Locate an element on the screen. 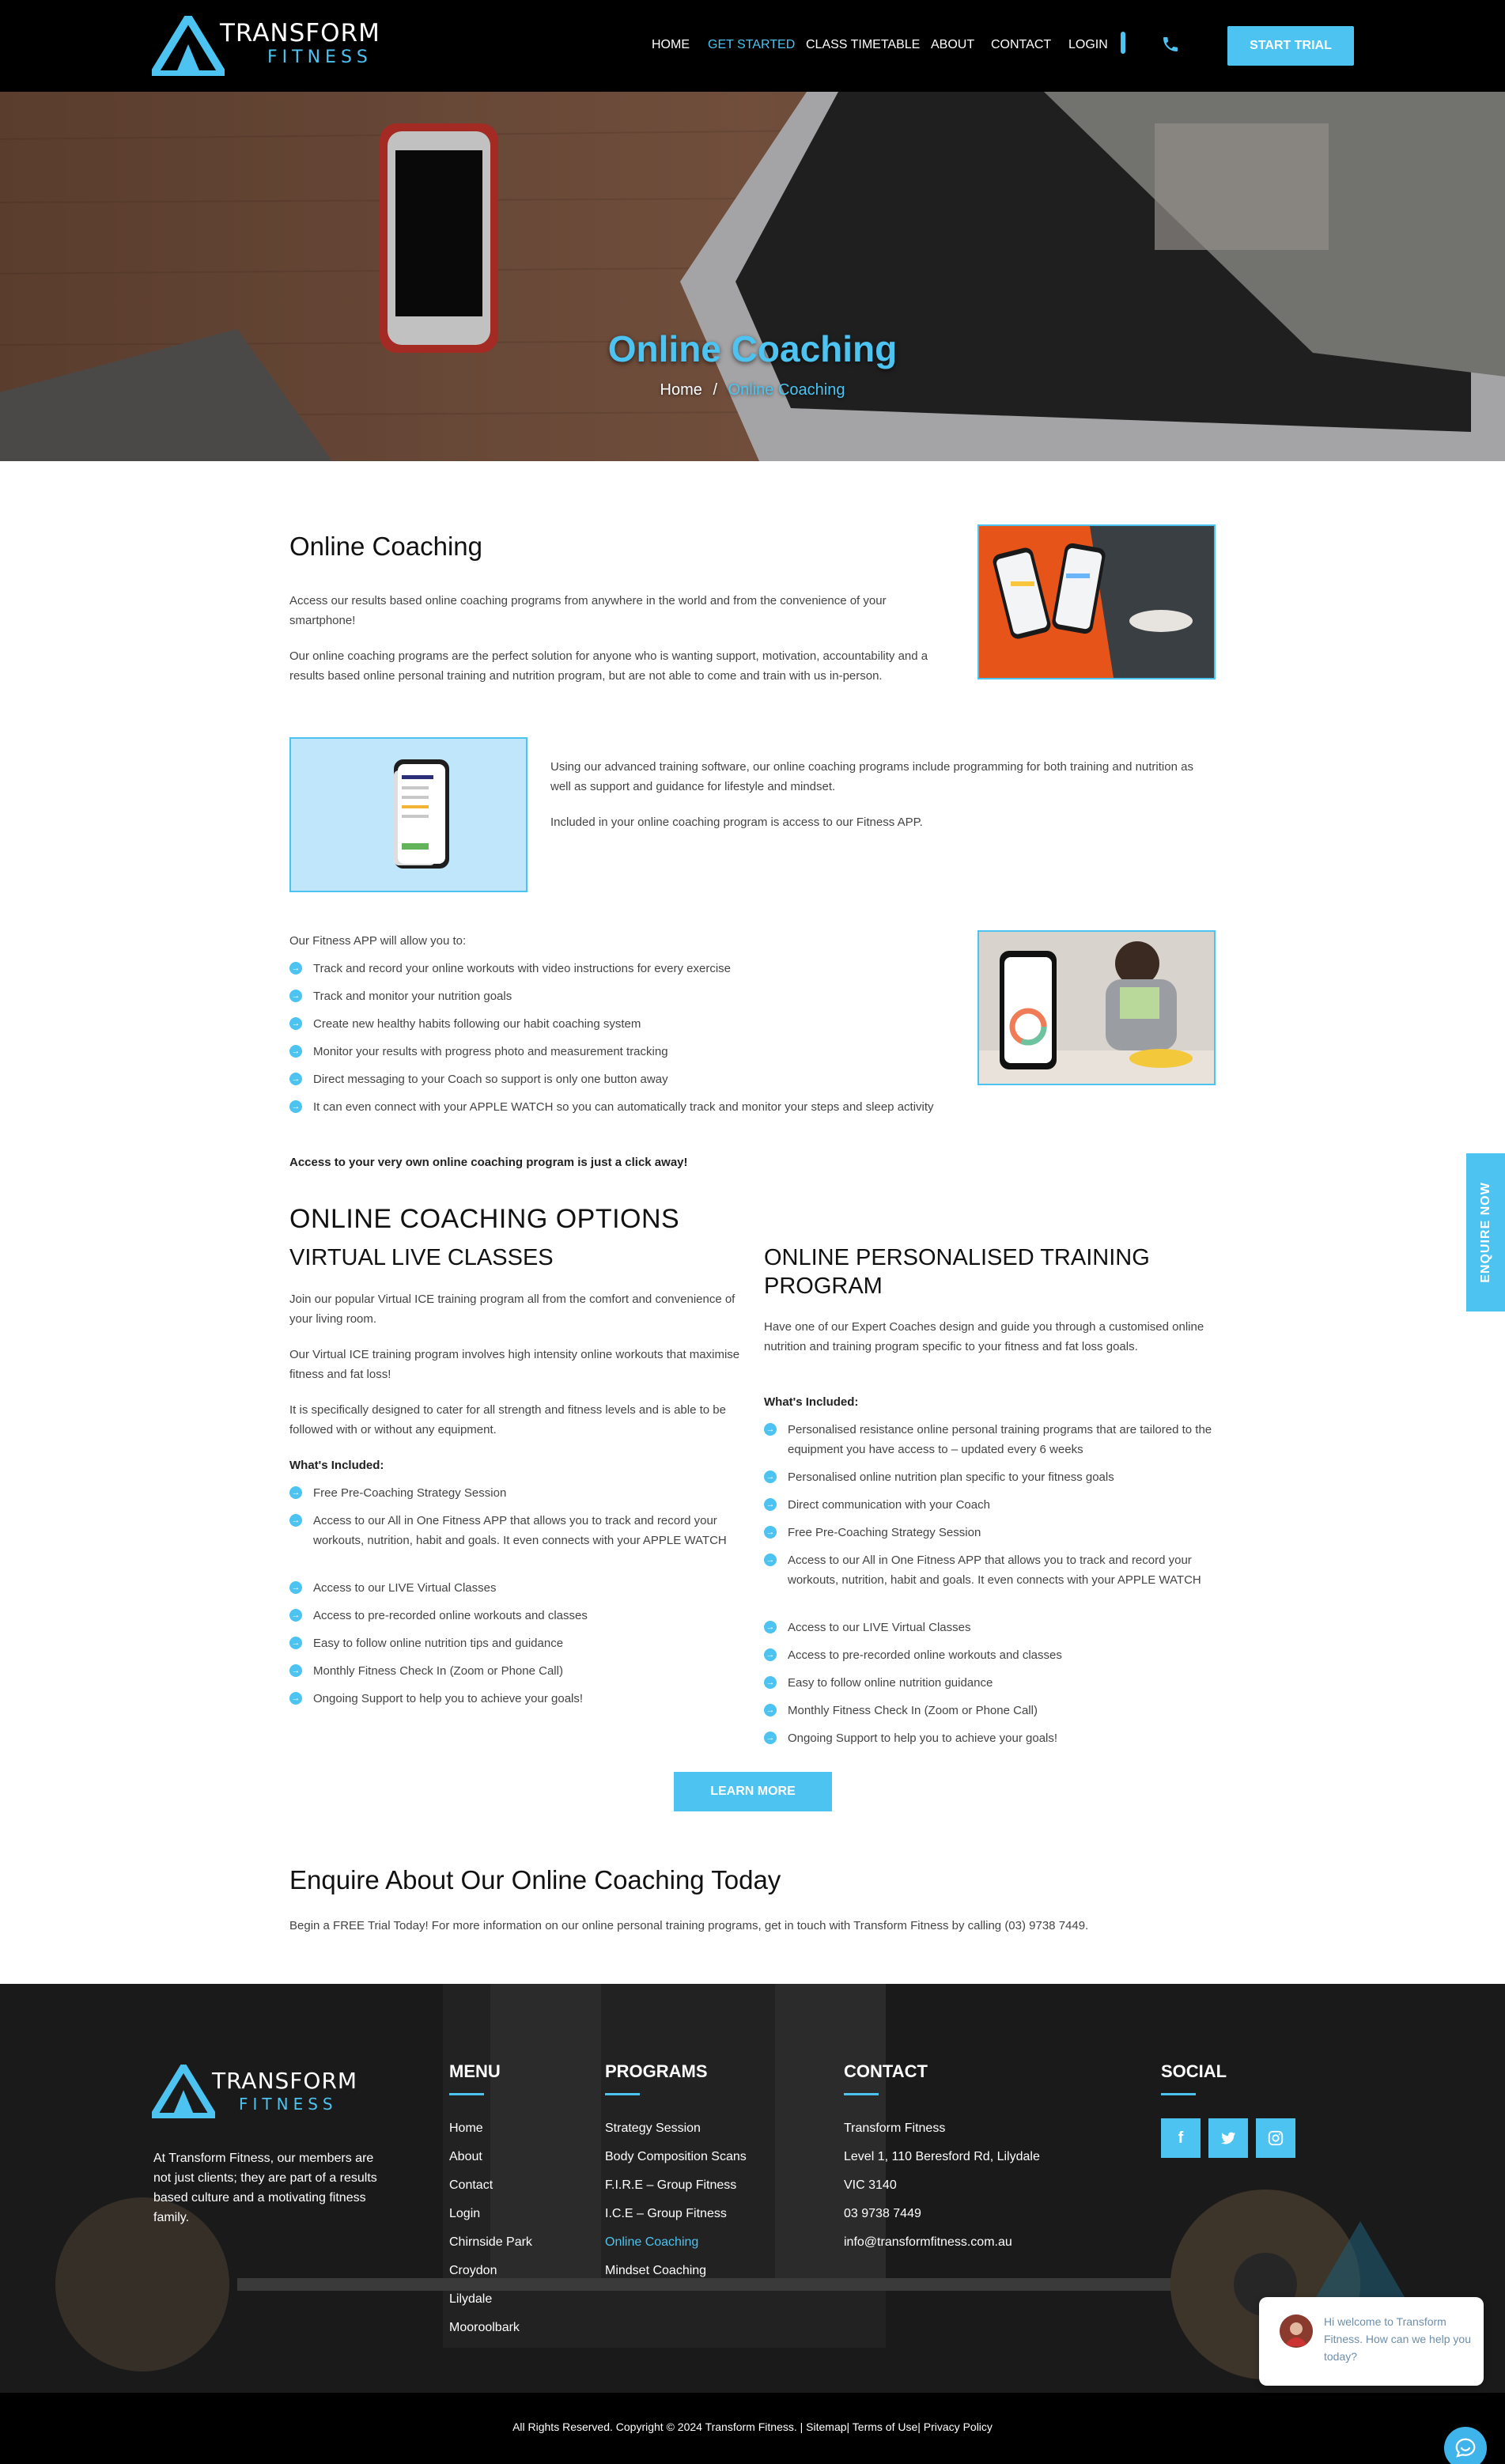 The height and width of the screenshot is (2464, 1505). footer-menu-link: Croydon is located at coordinates (473, 2271).